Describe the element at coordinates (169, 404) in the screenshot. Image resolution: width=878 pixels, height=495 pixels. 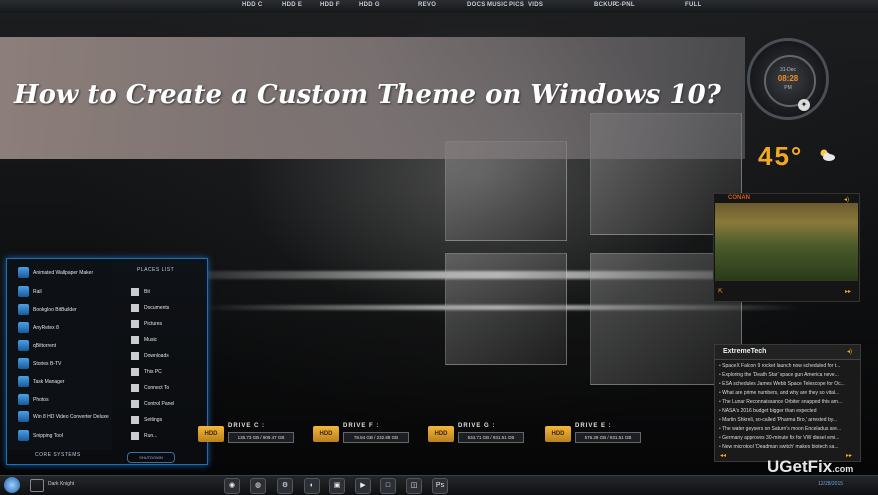
I see `place-item: Control Panel` at that location.